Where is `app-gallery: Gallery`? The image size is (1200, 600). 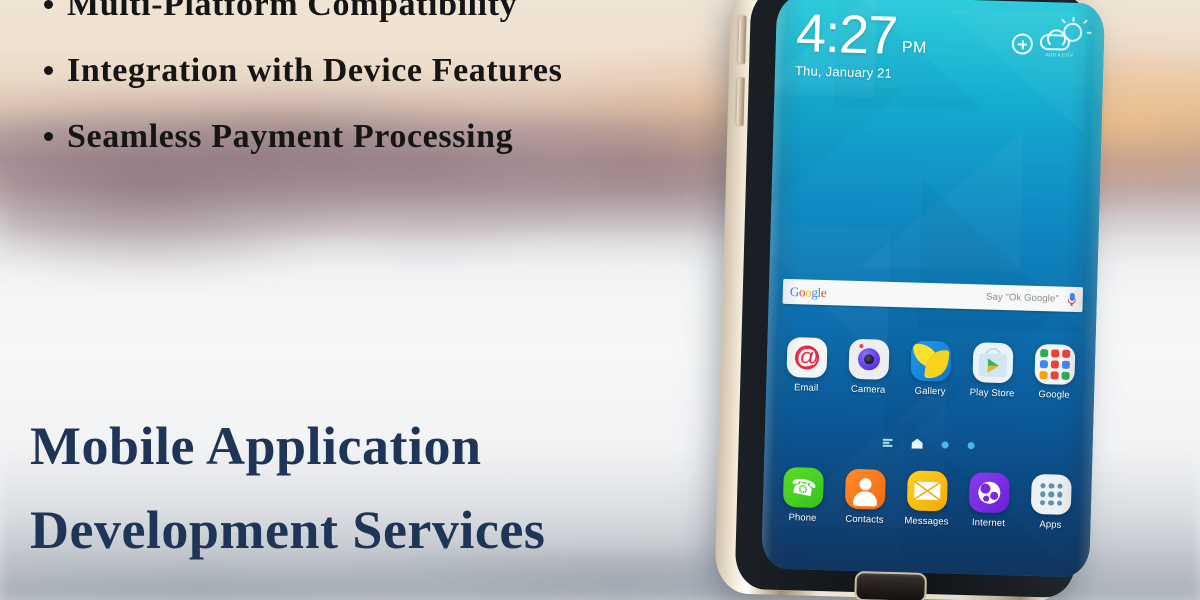
app-gallery: Gallery is located at coordinates (931, 369).